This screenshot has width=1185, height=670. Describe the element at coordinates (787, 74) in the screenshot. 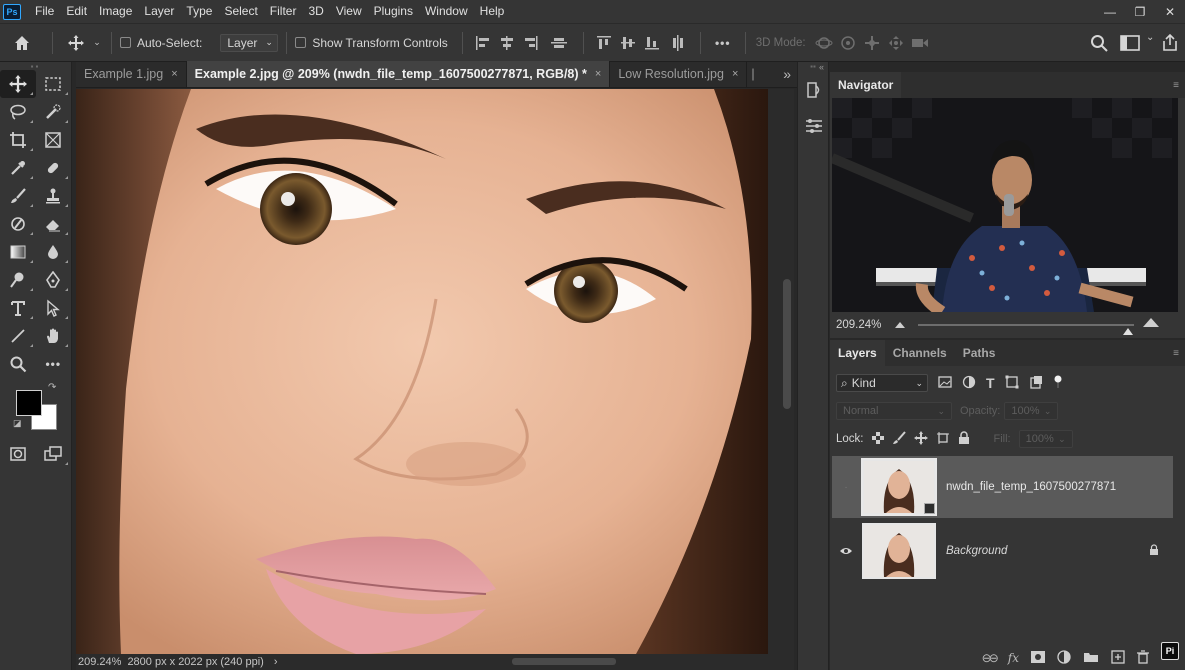

I see `tabs-overflow-icon: »` at that location.